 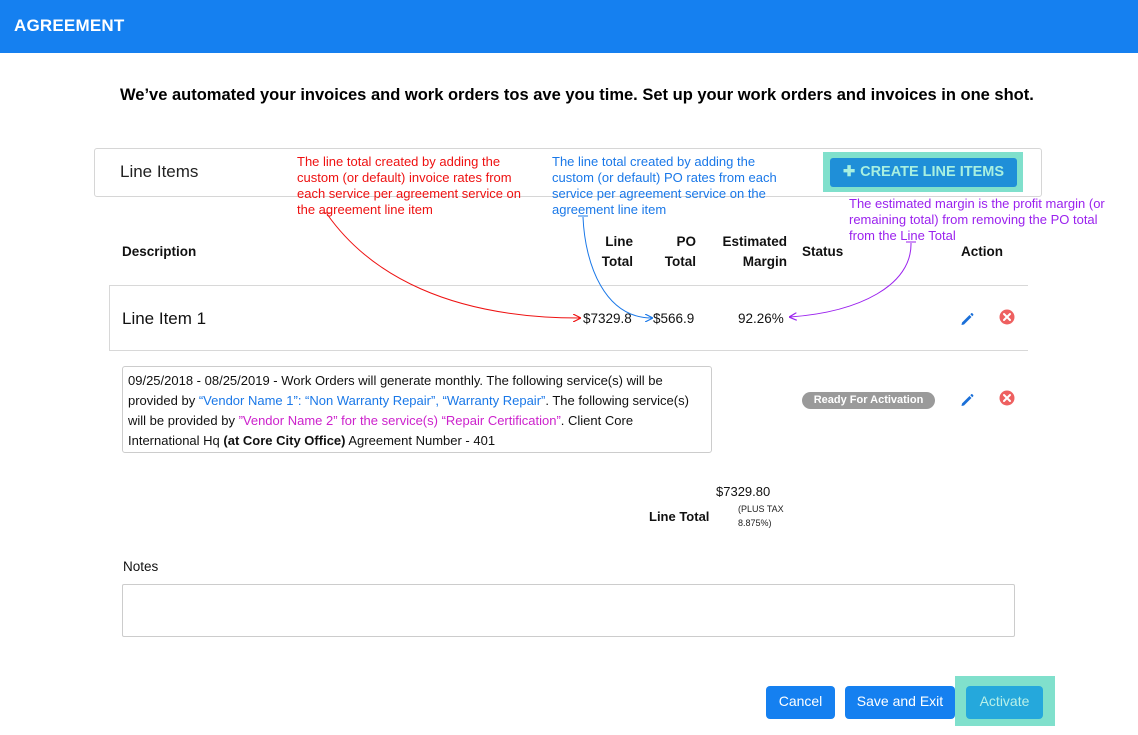 What do you see at coordinates (569, 26) in the screenshot?
I see `top-bar: AGREEMENT` at bounding box center [569, 26].